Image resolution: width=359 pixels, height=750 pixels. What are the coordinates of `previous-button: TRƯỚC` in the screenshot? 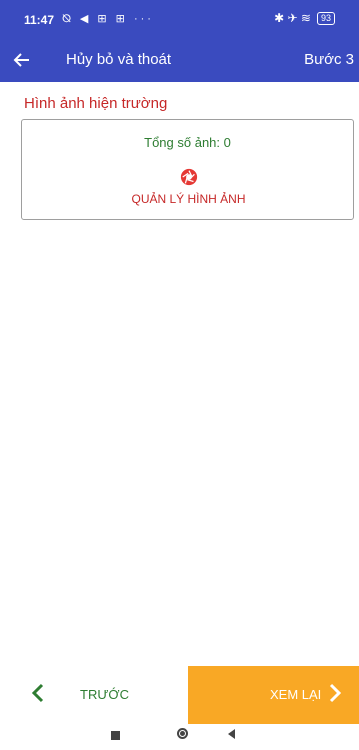 It's located at (94, 695).